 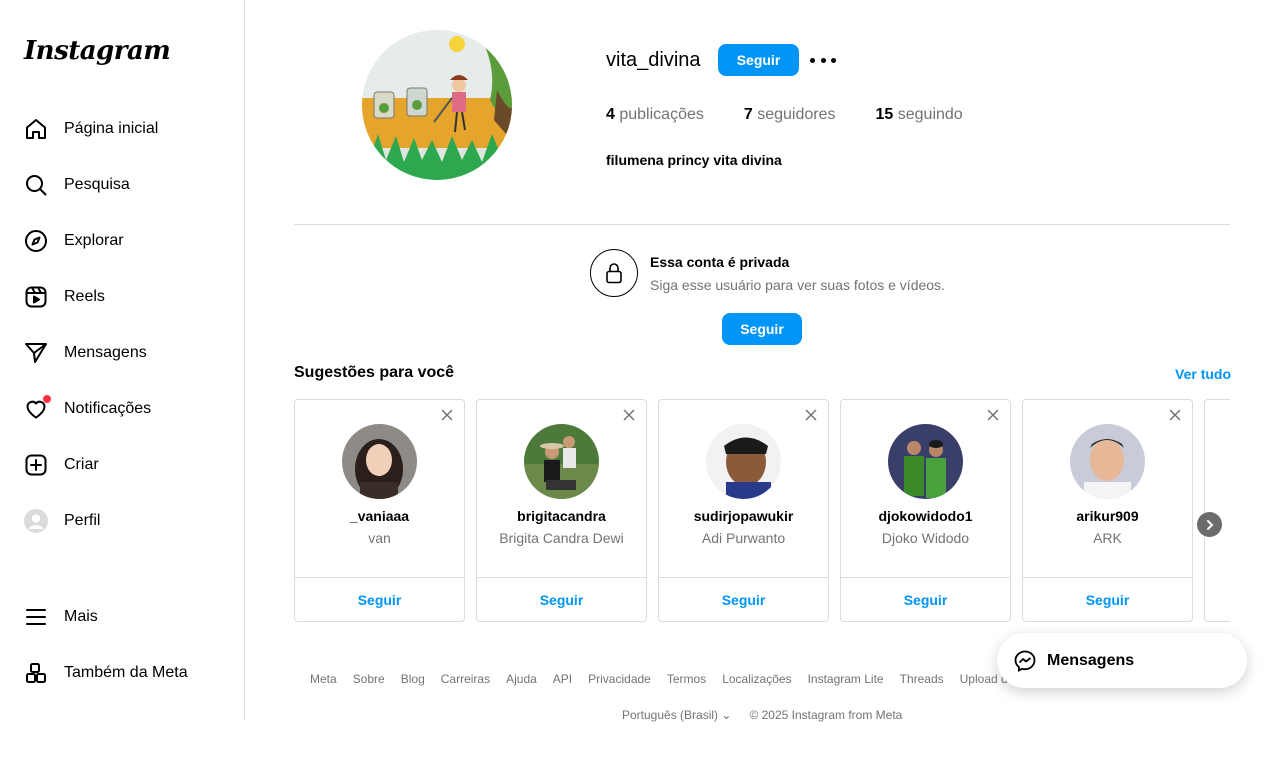 I want to click on follow-button: Seguir, so click(x=758, y=60).